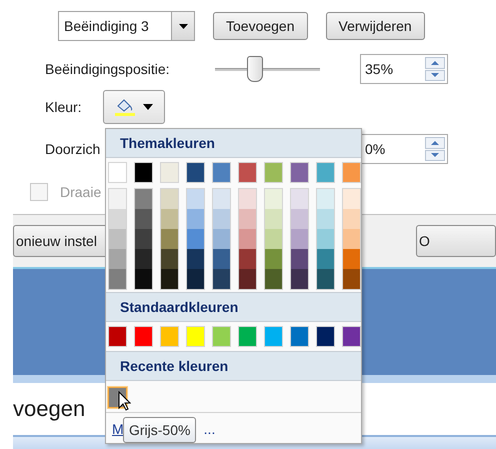  I want to click on body-text: voegen, so click(49, 409).